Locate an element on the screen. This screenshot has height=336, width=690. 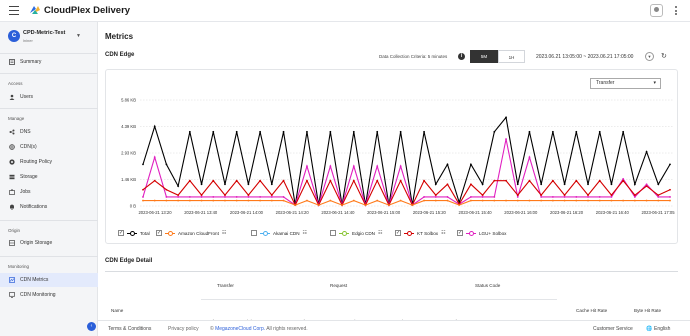
brand-logo: CloudPlex Delivery is located at coordinates (79, 10).